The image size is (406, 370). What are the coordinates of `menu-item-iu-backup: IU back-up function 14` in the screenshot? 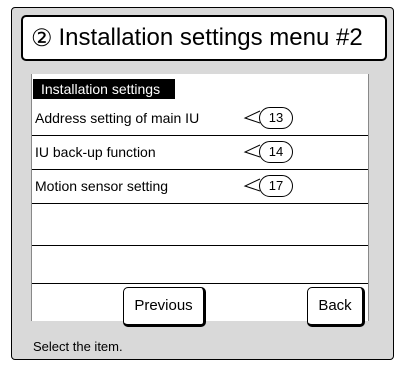 It's located at (200, 153).